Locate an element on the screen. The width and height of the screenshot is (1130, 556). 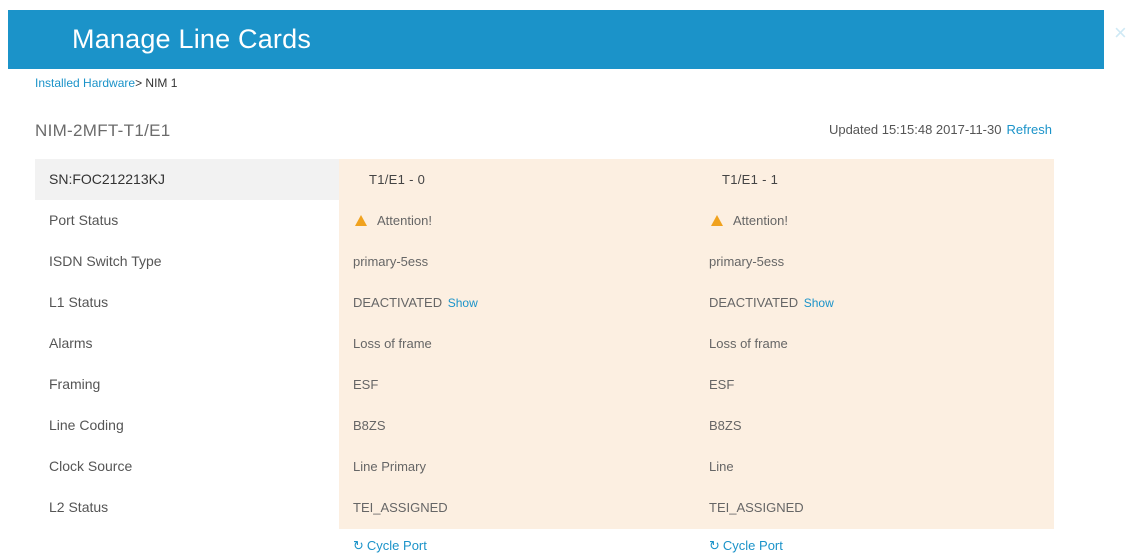
port-name: T1/E1 - 1 is located at coordinates (750, 179).